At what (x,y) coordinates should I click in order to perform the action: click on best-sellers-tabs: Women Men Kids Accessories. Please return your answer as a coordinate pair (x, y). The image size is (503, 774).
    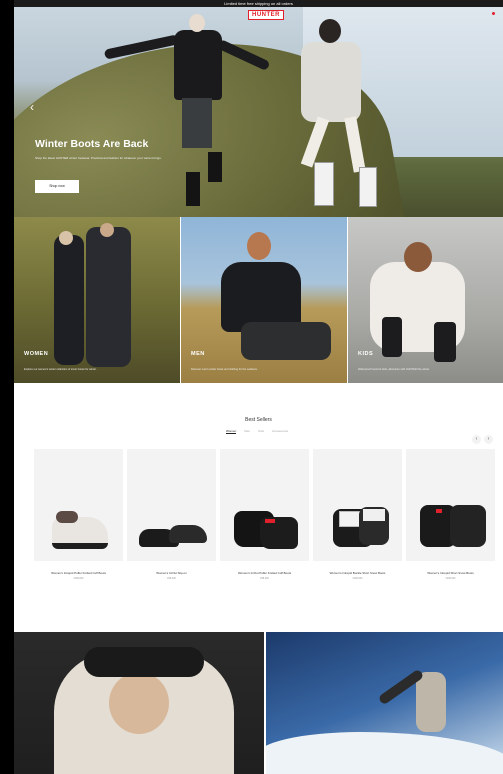
    Looking at the image, I should click on (257, 431).